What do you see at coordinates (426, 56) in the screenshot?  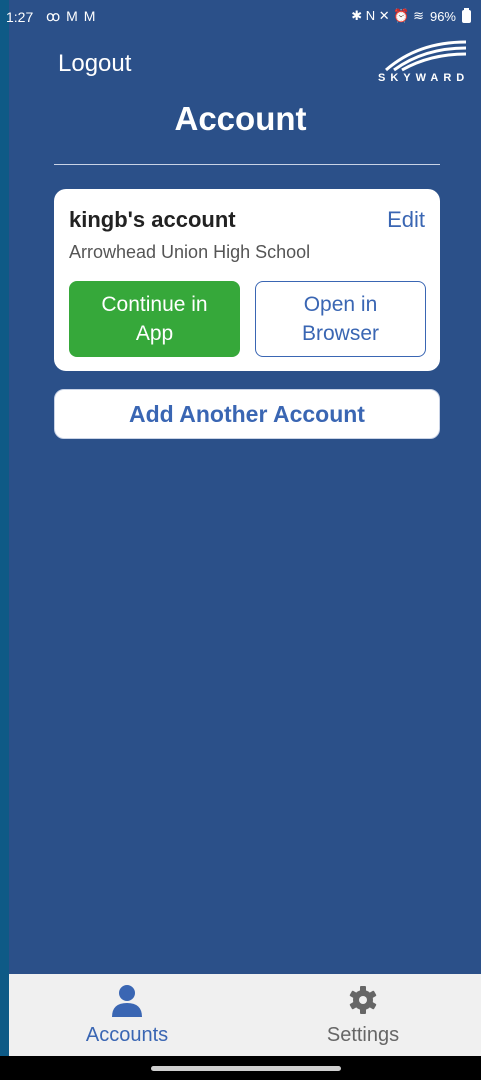 I see `skyward-swoosh-icon` at bounding box center [426, 56].